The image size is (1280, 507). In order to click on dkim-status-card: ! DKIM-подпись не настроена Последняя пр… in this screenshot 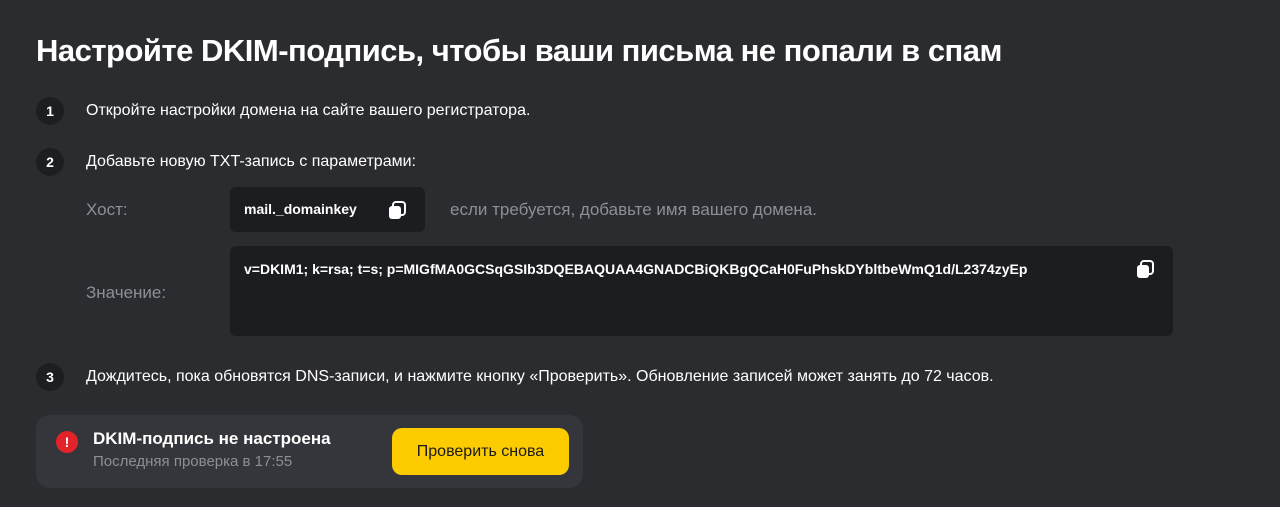, I will do `click(309, 451)`.